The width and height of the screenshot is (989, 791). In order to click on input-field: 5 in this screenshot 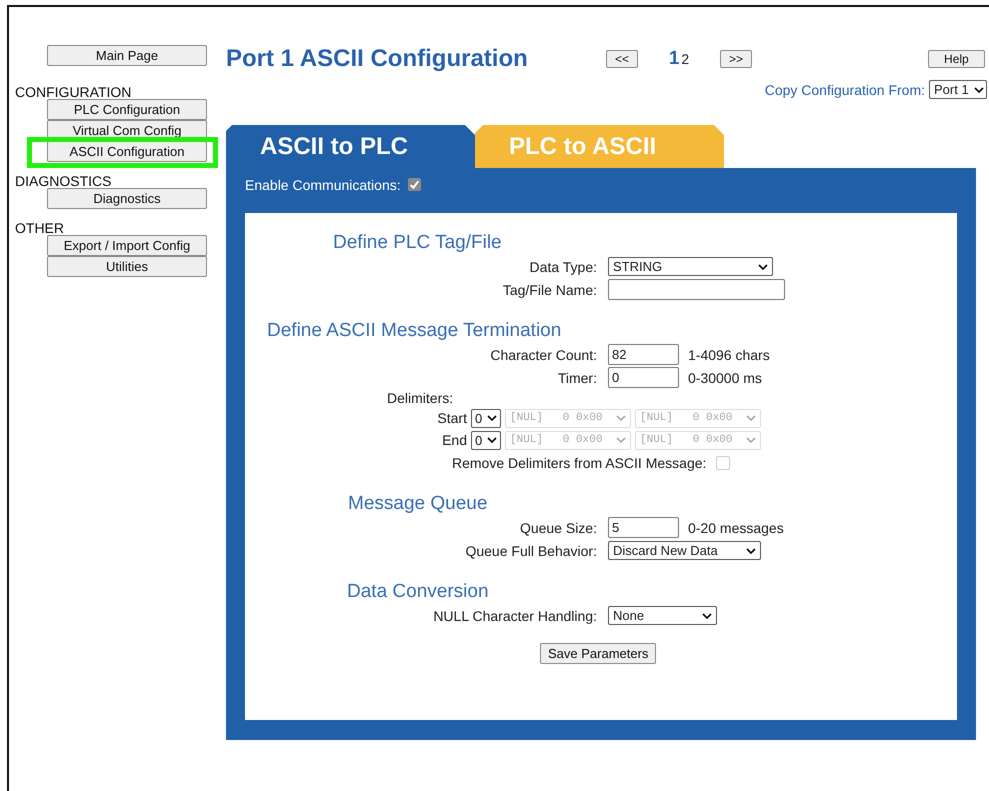, I will do `click(643, 527)`.